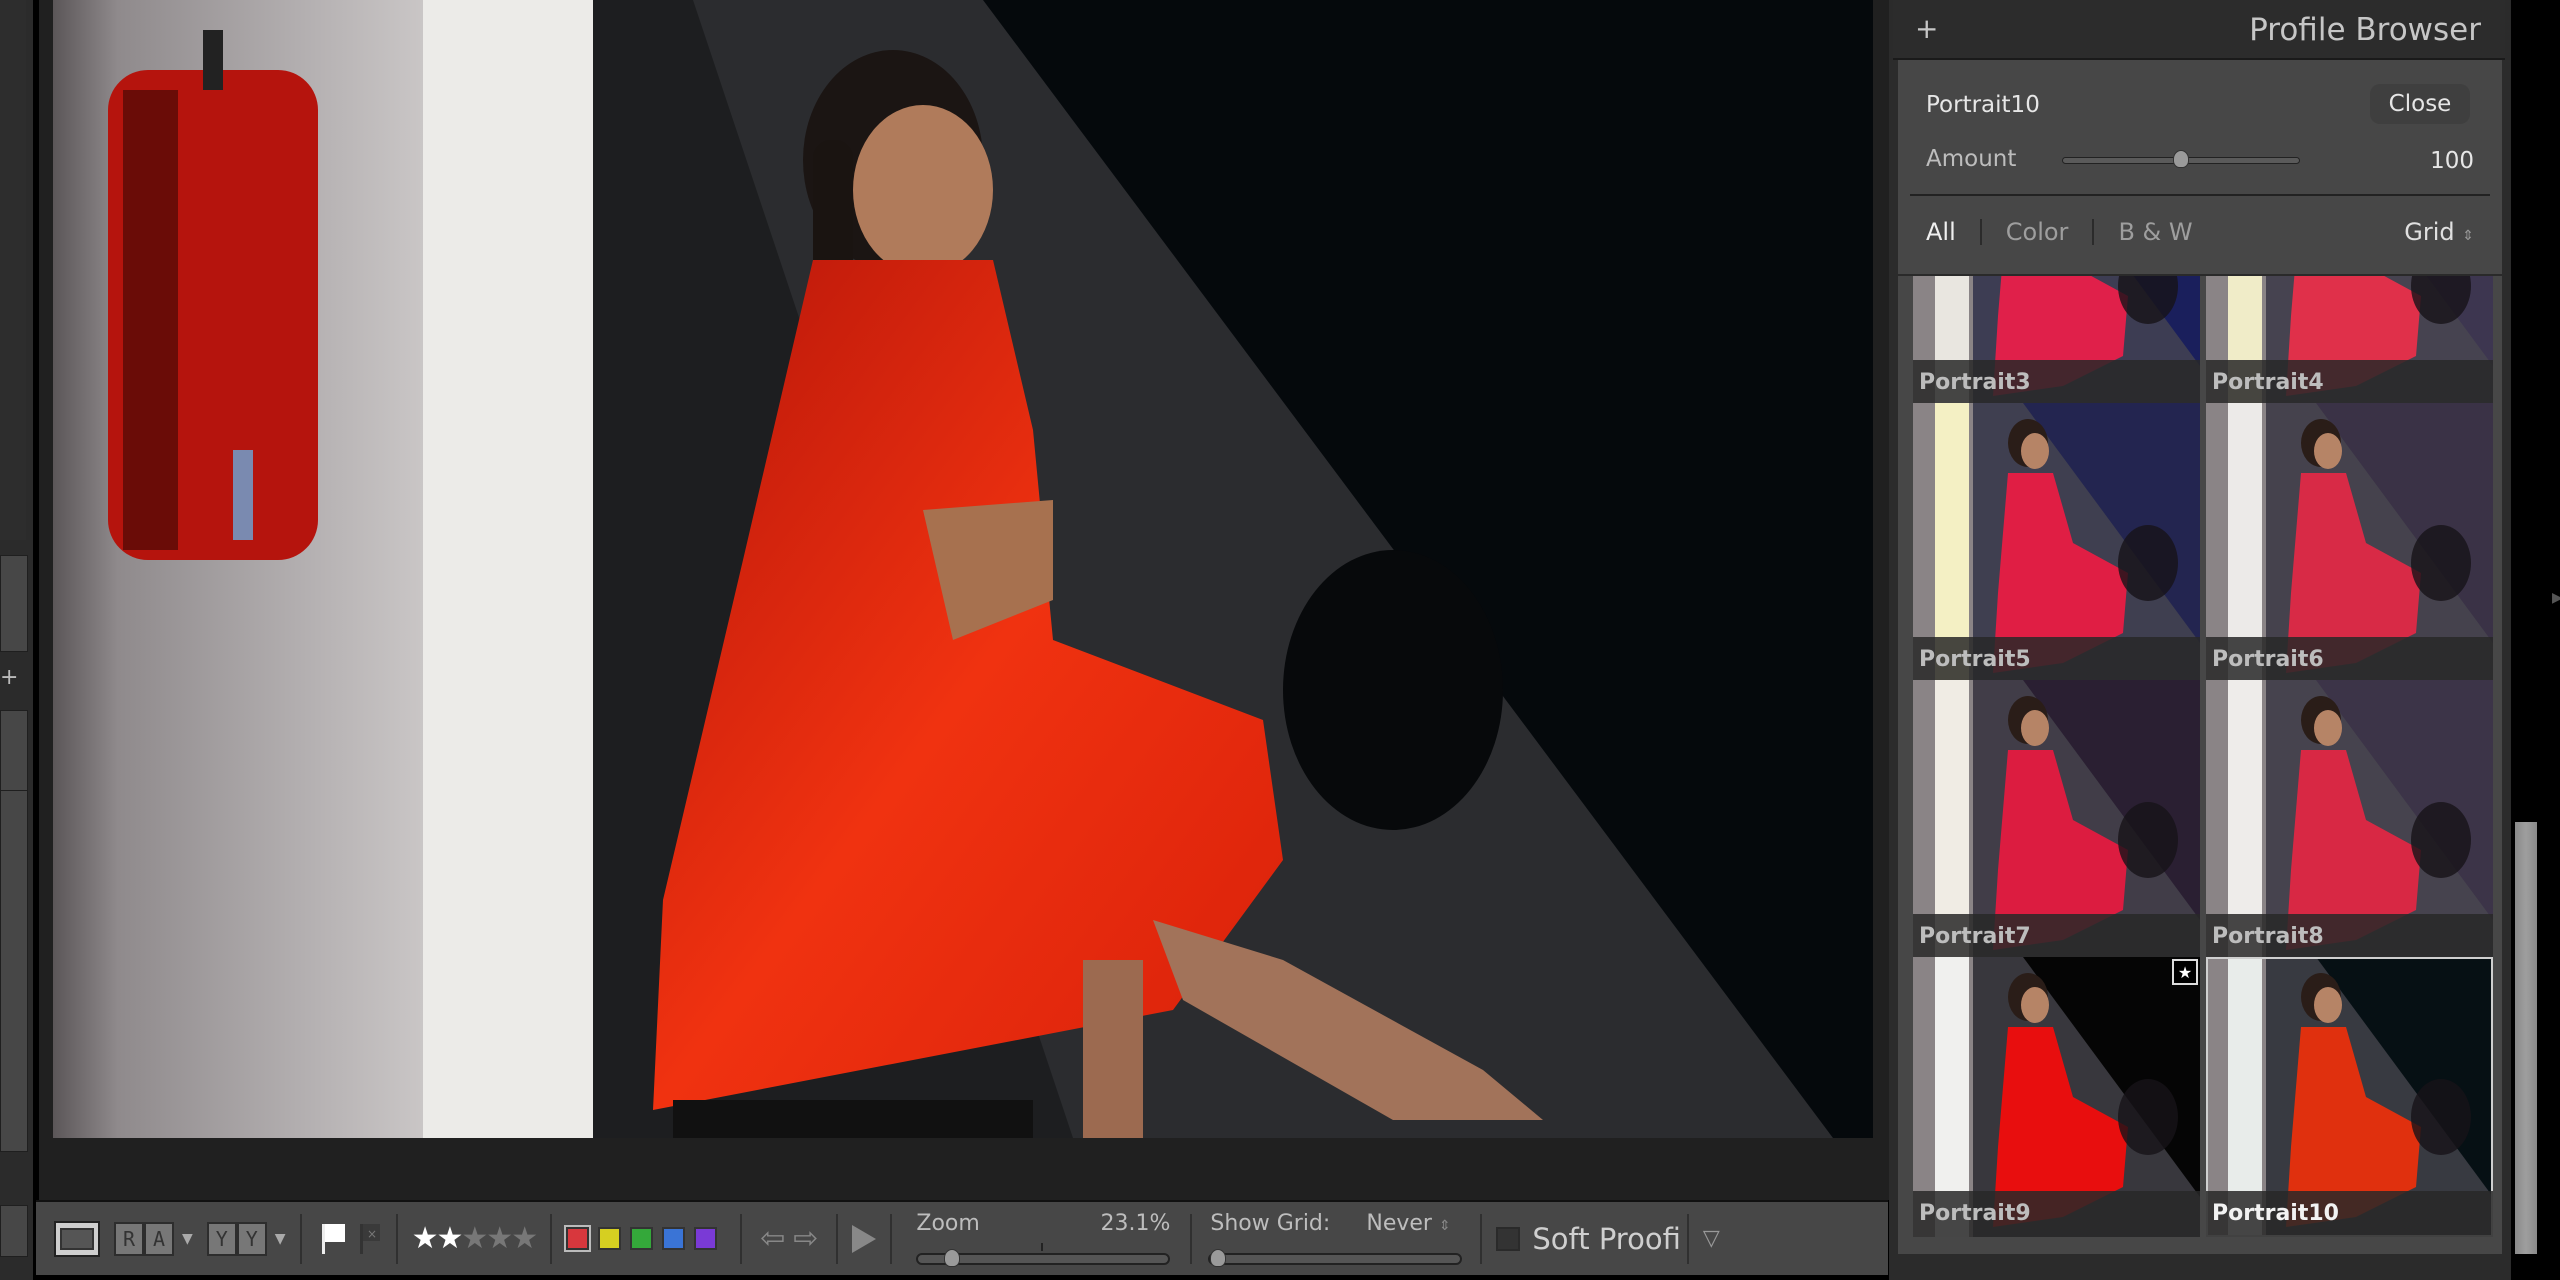 Image resolution: width=2560 pixels, height=1280 pixels. What do you see at coordinates (449, 1238) in the screenshot?
I see `star-2-icon: ★` at bounding box center [449, 1238].